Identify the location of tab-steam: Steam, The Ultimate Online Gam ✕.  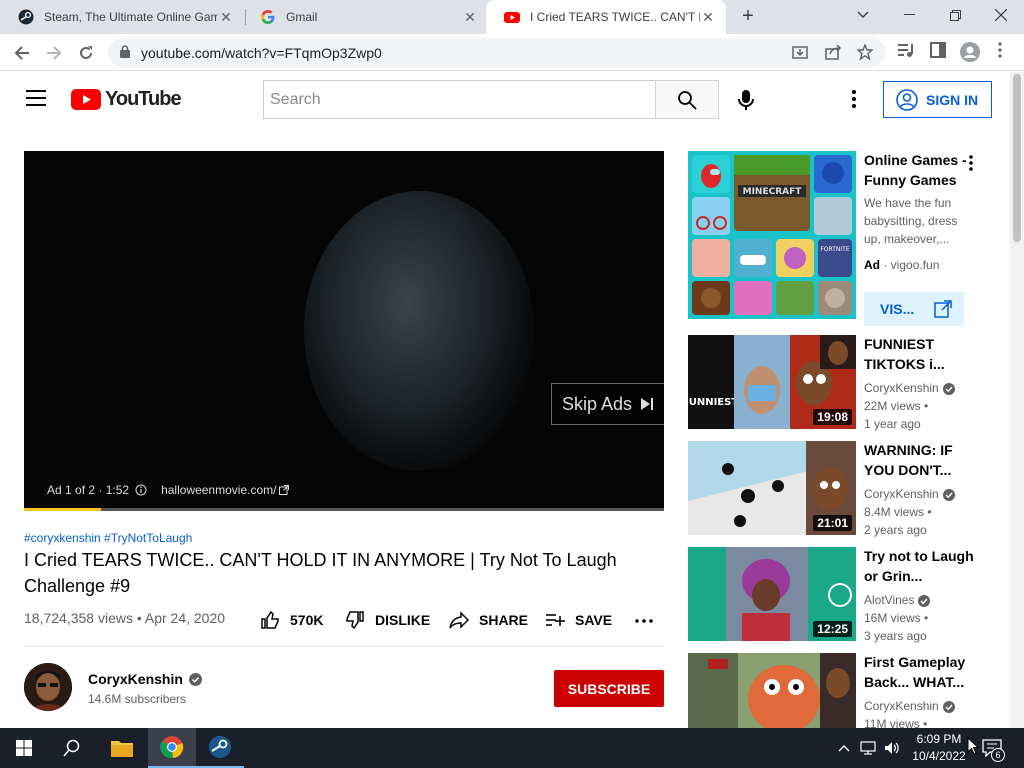
(122, 17).